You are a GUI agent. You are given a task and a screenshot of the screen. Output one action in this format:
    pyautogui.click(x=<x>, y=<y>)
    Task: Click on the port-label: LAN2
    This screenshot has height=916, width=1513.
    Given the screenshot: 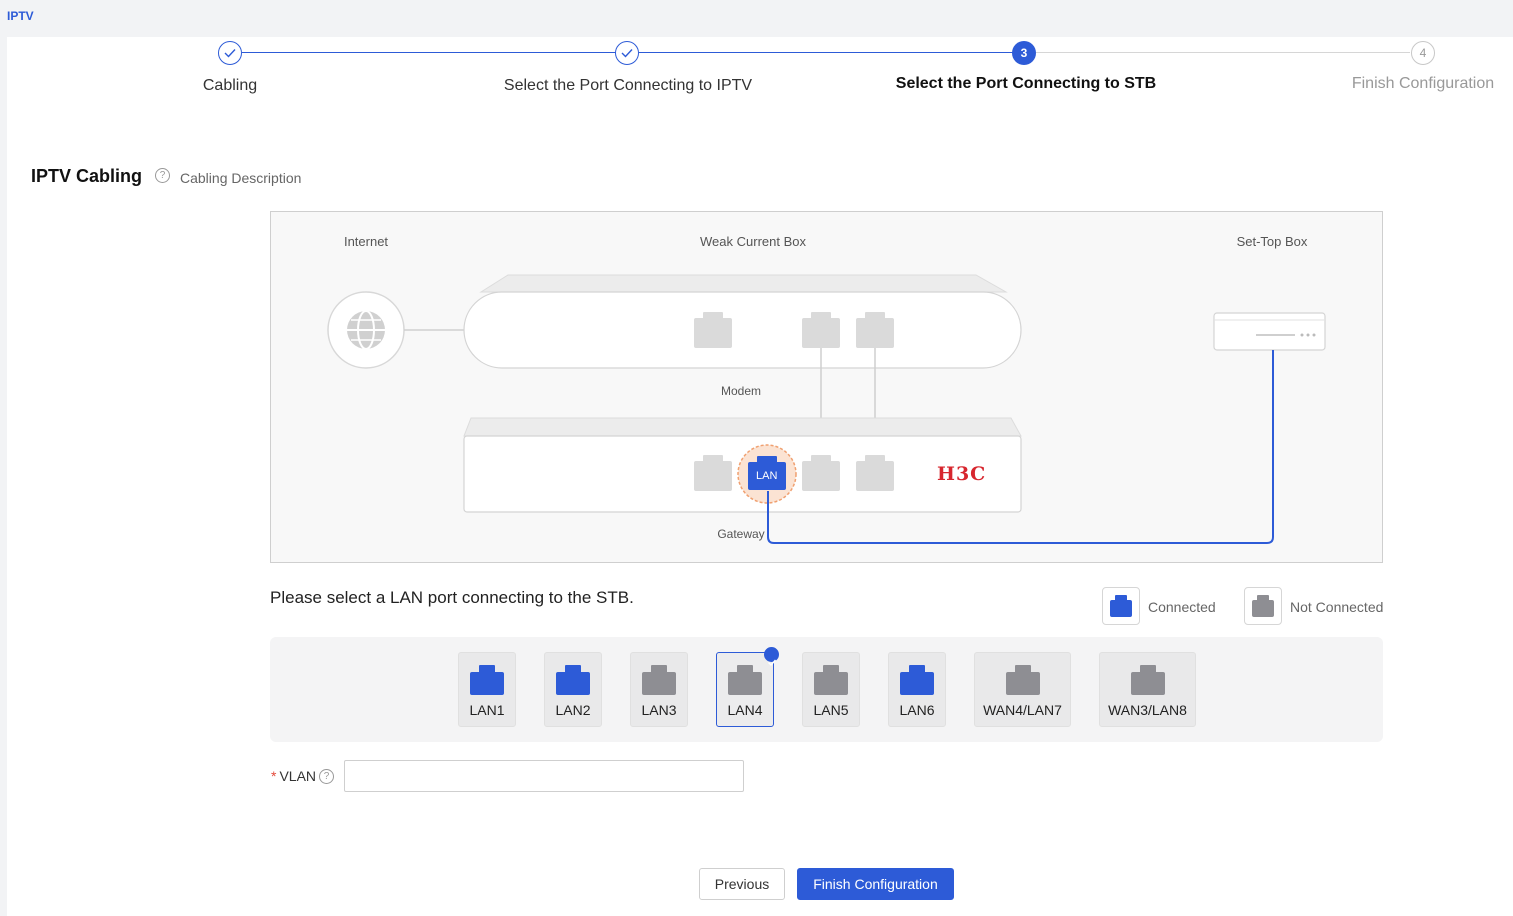 What is the action you would take?
    pyautogui.click(x=573, y=710)
    